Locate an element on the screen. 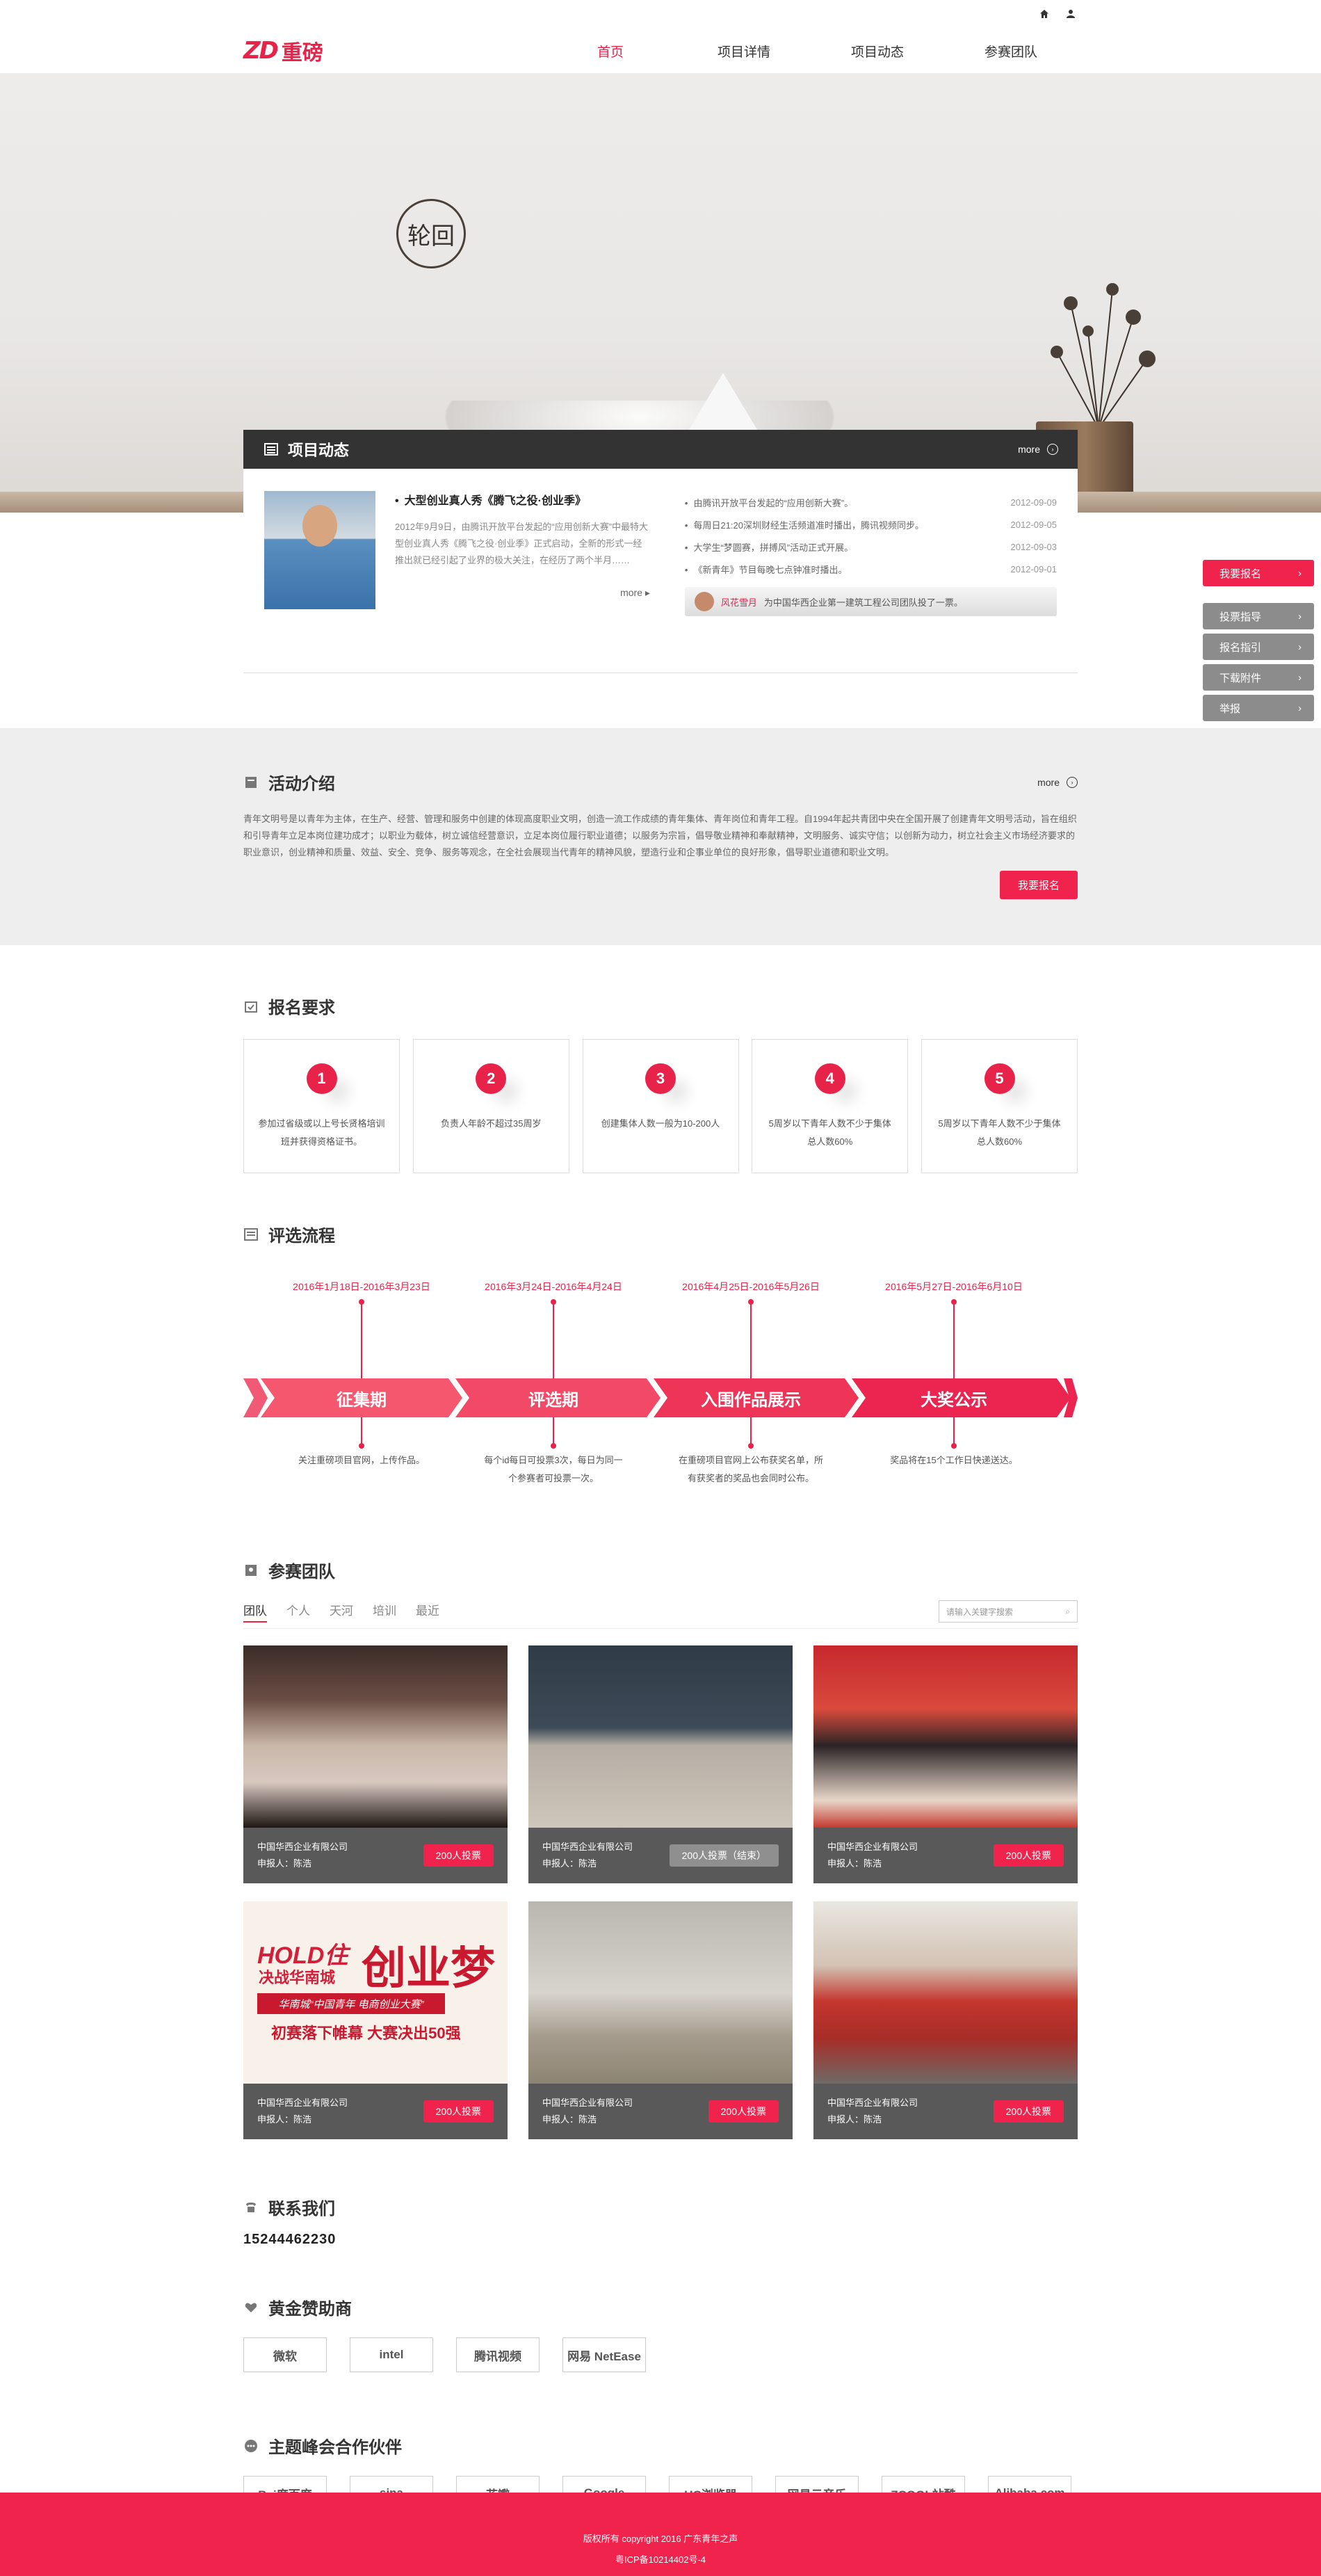  step-desc: 每个id每日可投票3次，每日为同一个参赛者可投票一次。 is located at coordinates (553, 1469).